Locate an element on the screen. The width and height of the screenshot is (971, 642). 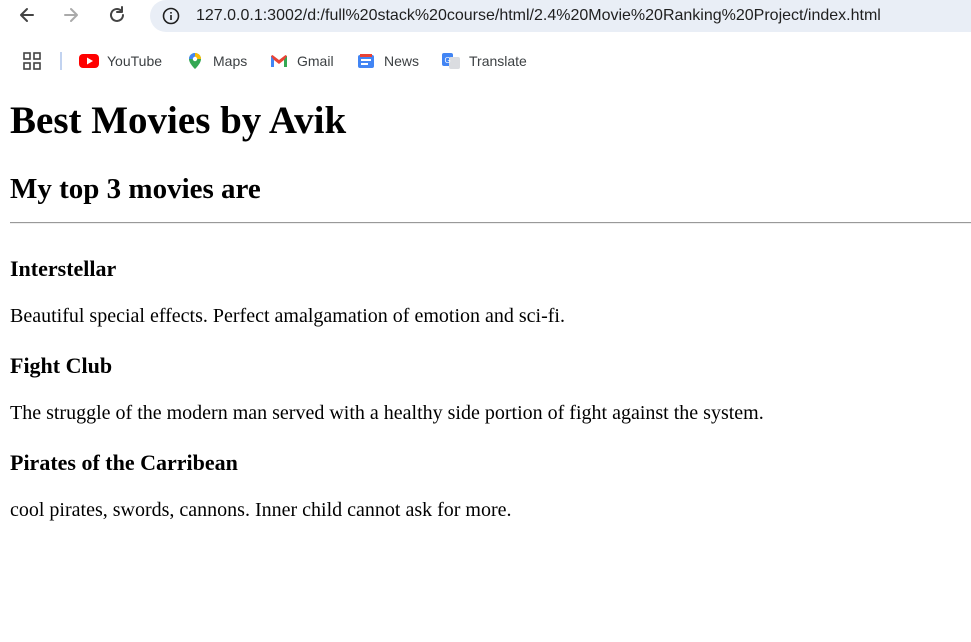
gmail-icon is located at coordinates (279, 61).